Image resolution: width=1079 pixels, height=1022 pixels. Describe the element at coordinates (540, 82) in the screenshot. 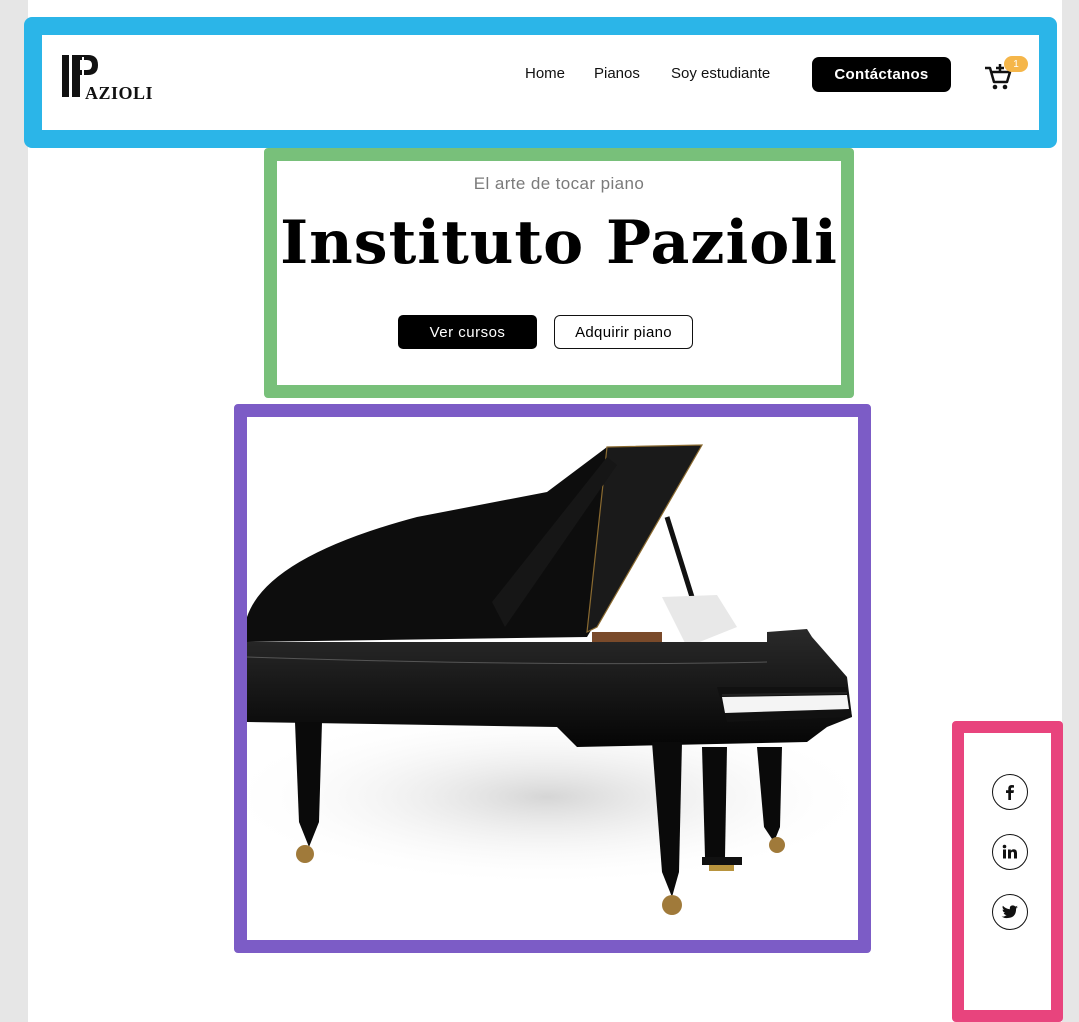

I see `annotation-frame-header` at that location.